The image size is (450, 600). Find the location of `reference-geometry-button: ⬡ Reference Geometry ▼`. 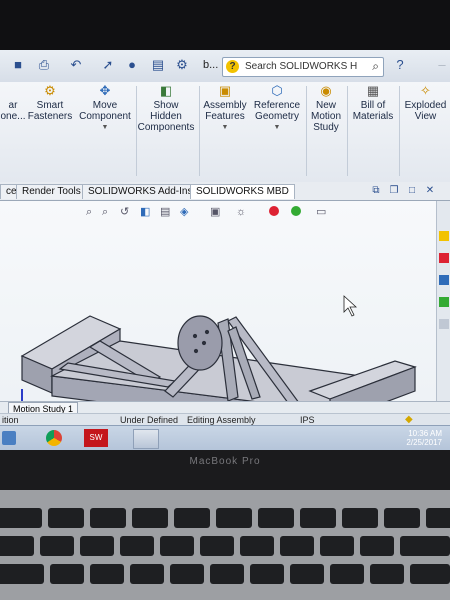

reference-geometry-button: ⬡ Reference Geometry ▼ is located at coordinates (277, 108).